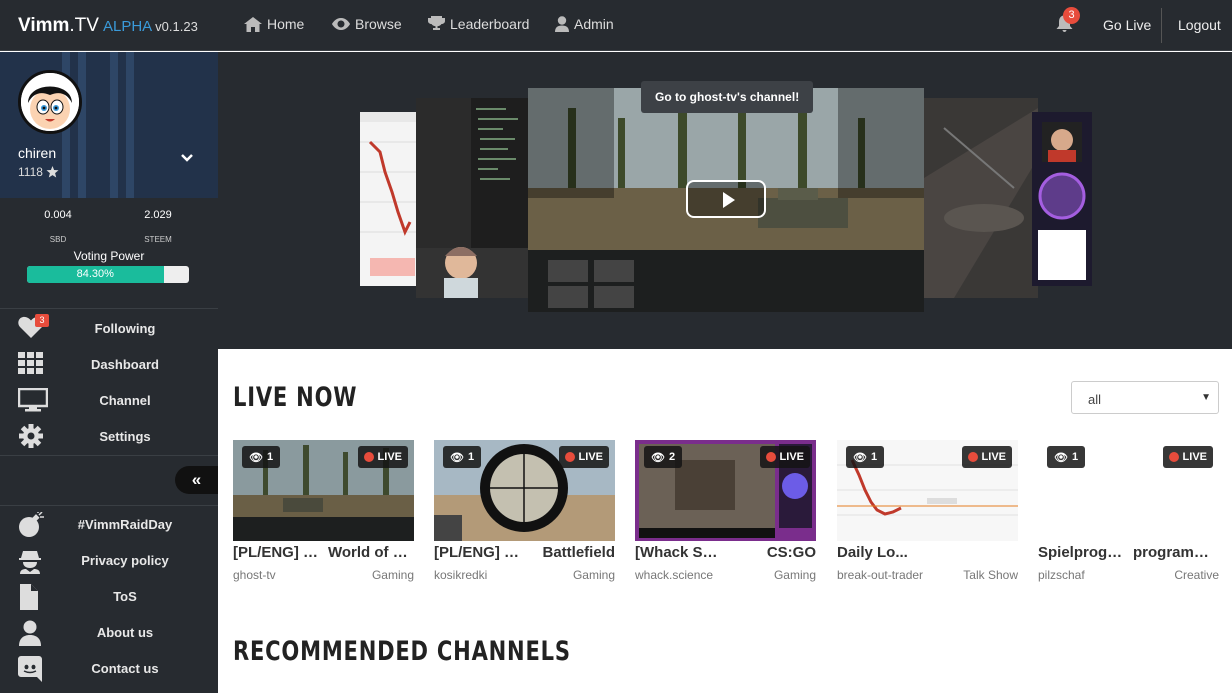 This screenshot has width=1232, height=693. What do you see at coordinates (109, 364) in the screenshot?
I see `sidebar-item-dashboard: Dashboard` at bounding box center [109, 364].